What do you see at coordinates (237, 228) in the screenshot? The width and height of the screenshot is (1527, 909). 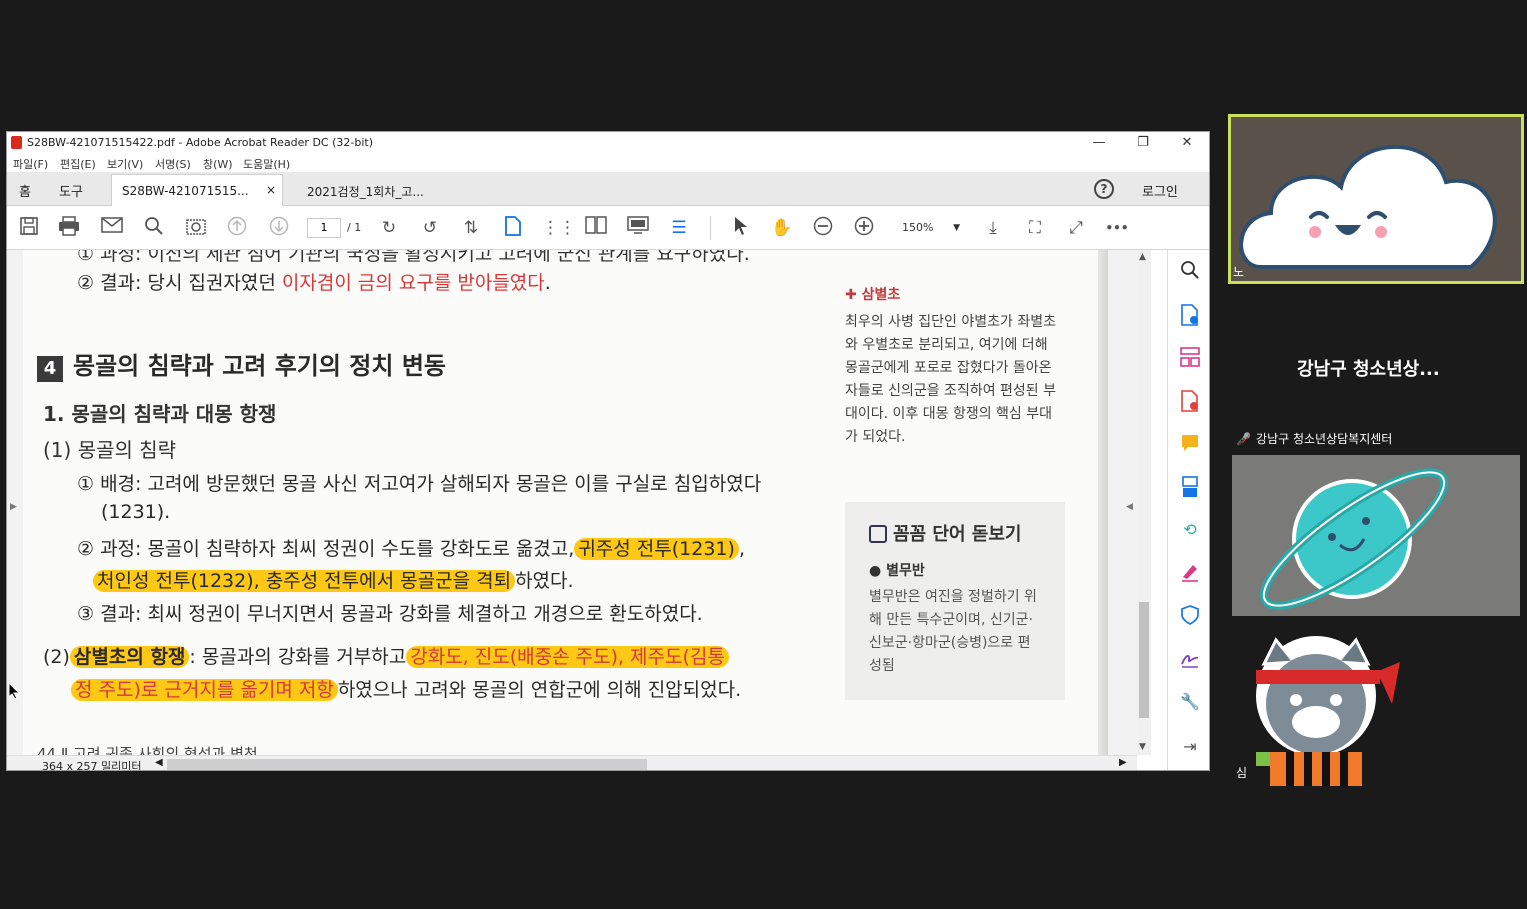 I see `prev-page-icon` at bounding box center [237, 228].